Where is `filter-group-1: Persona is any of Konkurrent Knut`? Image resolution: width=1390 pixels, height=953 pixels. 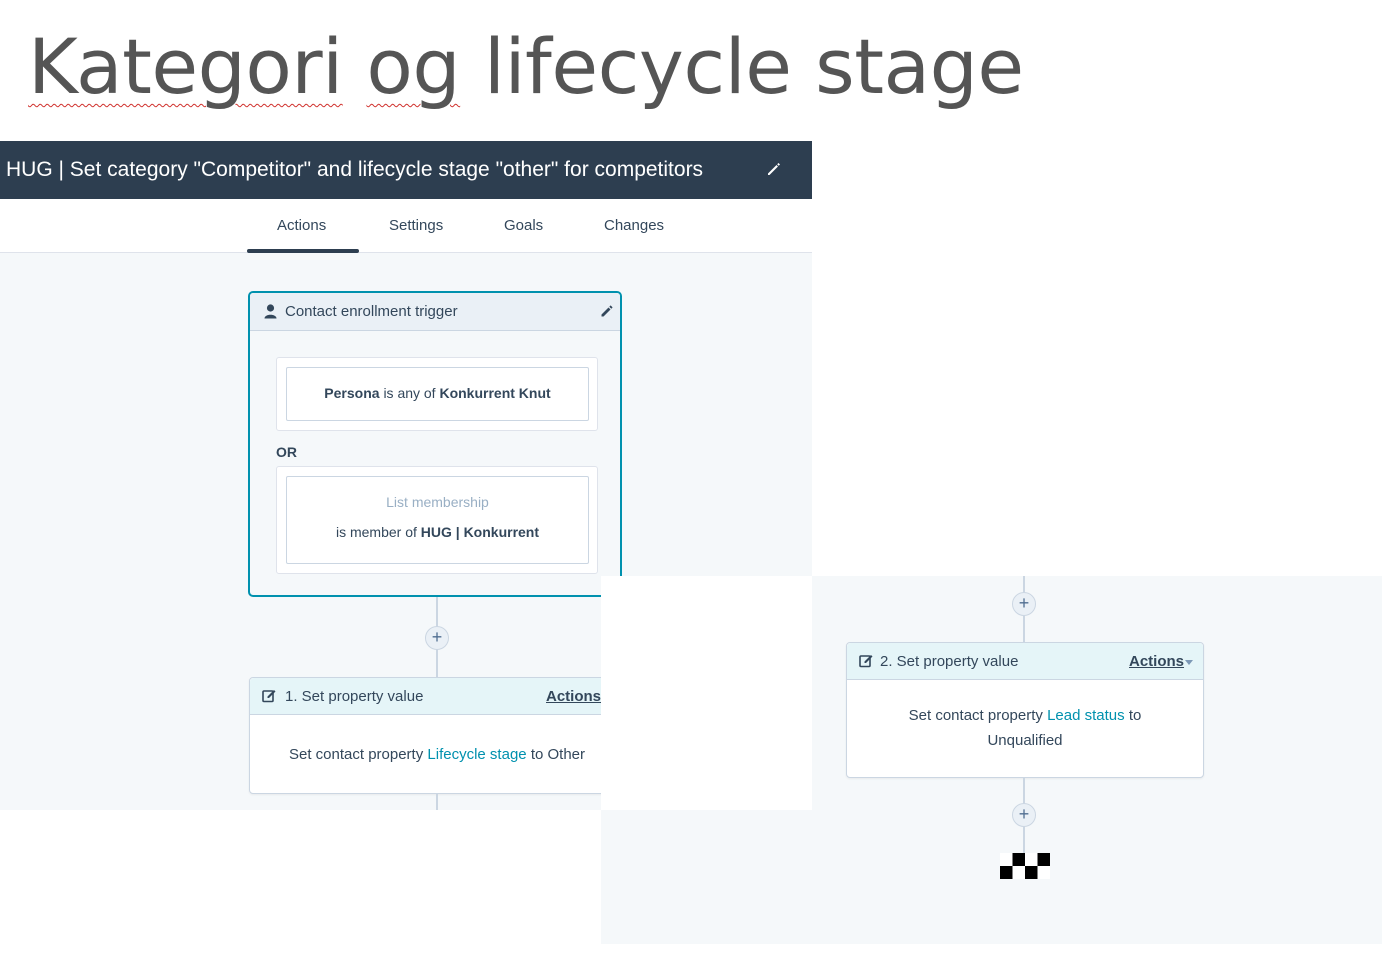
filter-group-1: Persona is any of Konkurrent Knut is located at coordinates (437, 394).